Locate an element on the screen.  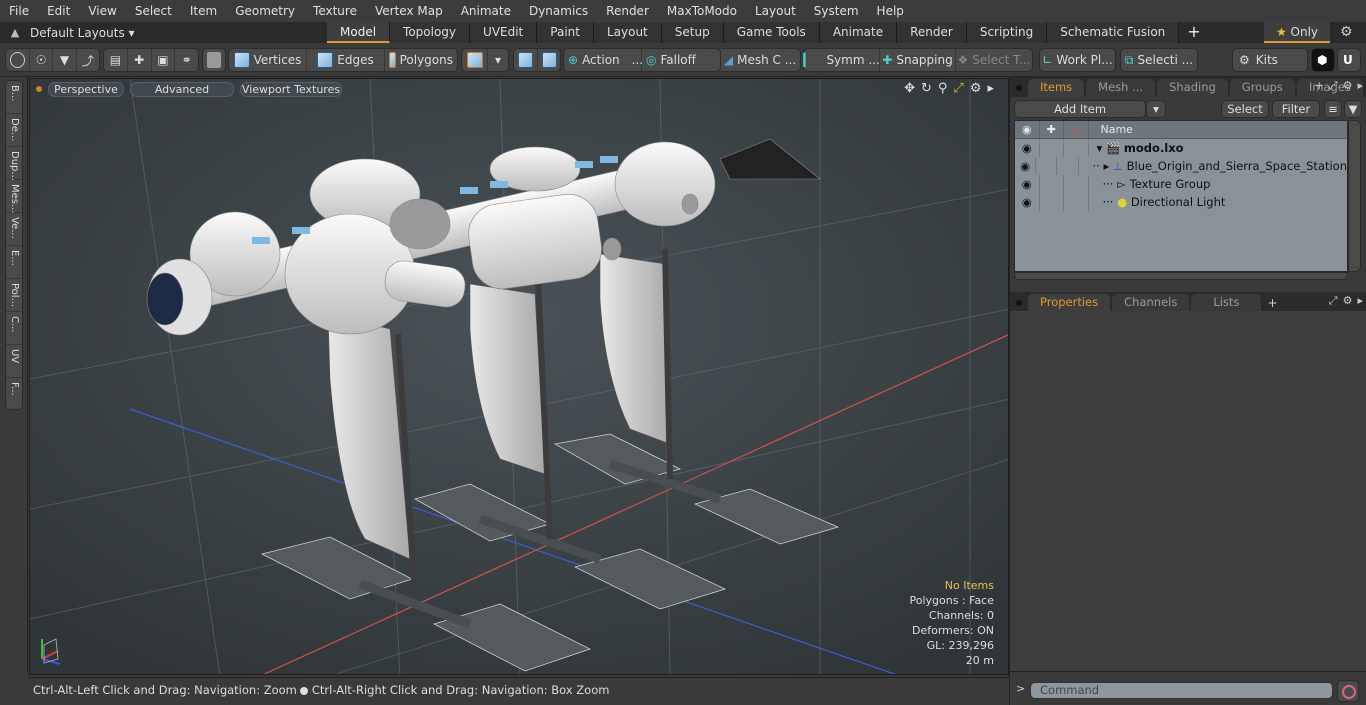
move-view-icon: ✥ is located at coordinates (909, 88).